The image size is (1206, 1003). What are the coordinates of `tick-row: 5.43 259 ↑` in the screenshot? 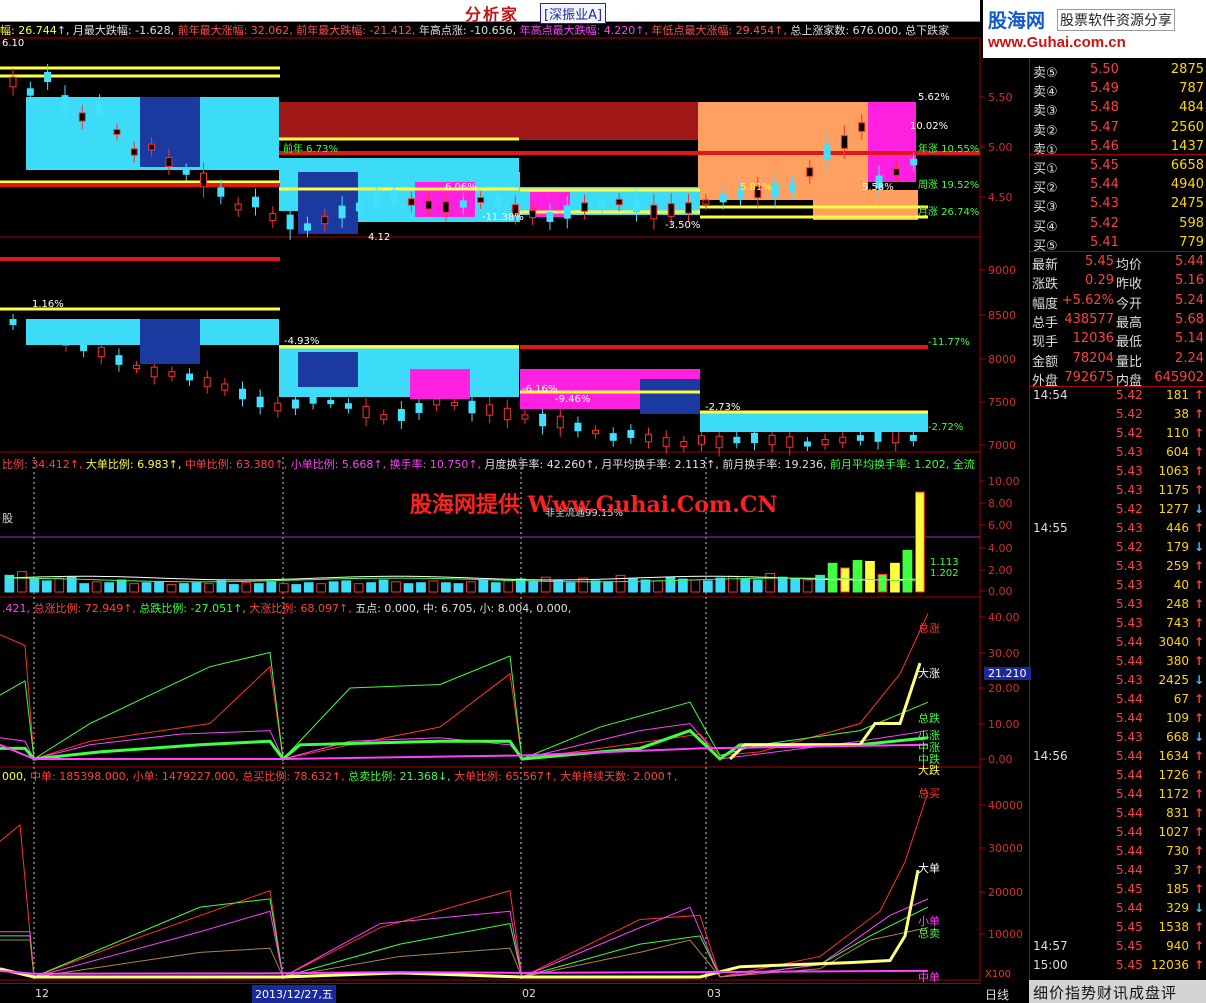 It's located at (1118, 565).